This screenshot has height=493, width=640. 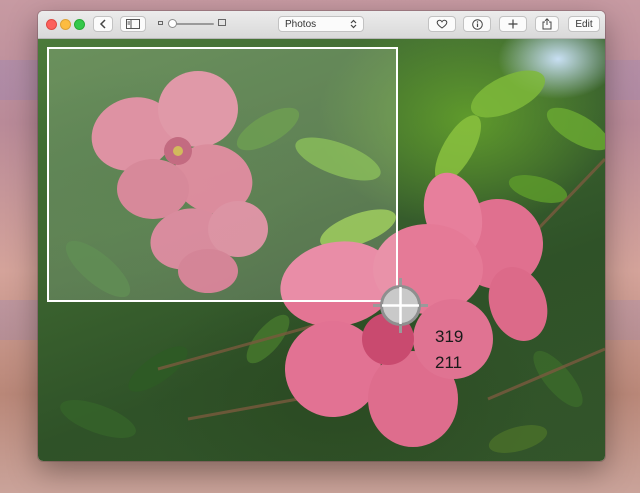 I want to click on info-button, so click(x=477, y=24).